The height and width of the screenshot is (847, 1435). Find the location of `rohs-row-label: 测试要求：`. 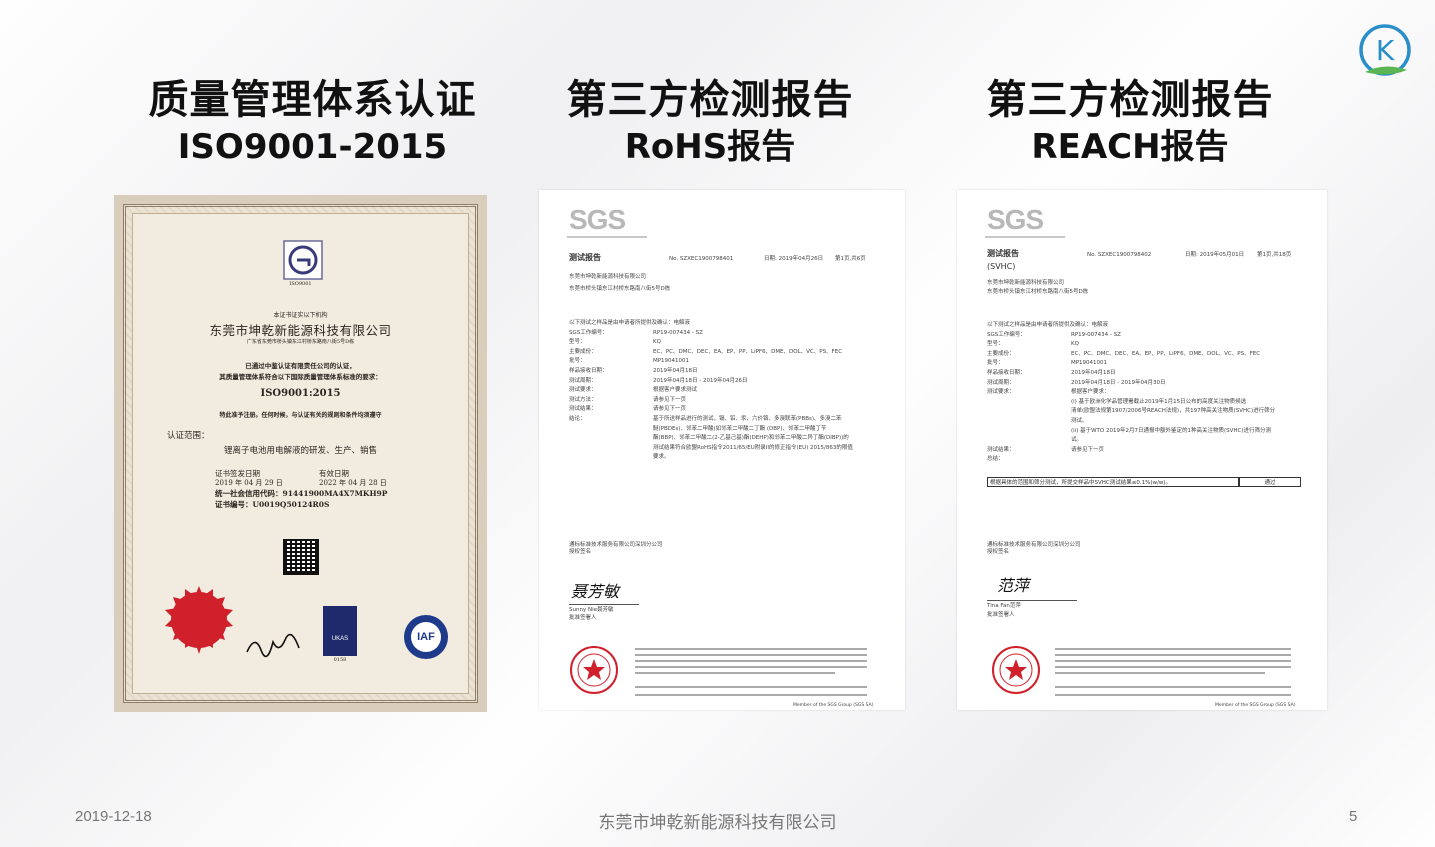

rohs-row-label: 测试要求： is located at coordinates (583, 390).